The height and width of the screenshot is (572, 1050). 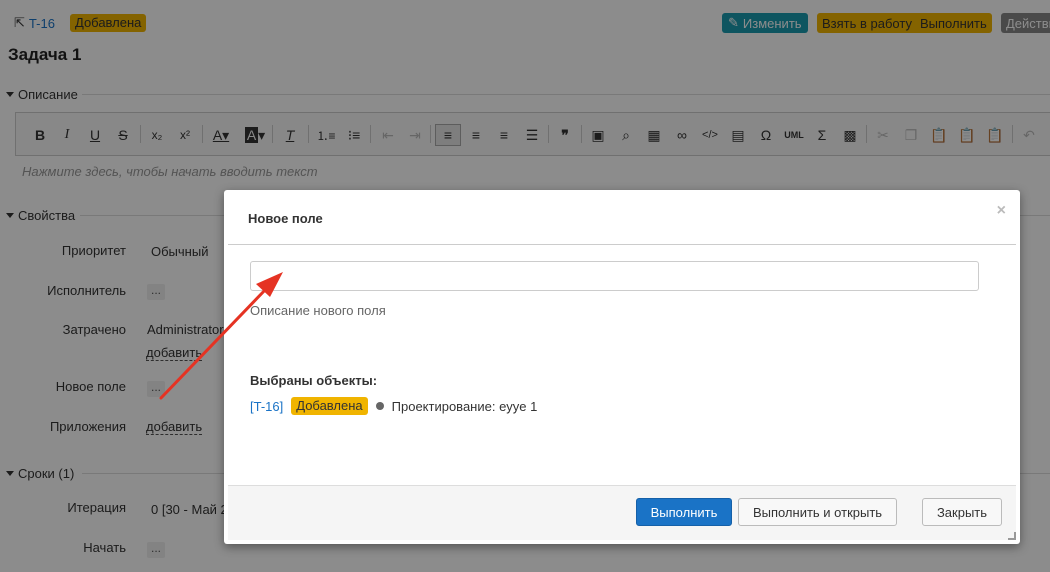 What do you see at coordinates (221, 336) in the screenshot?
I see `annotation-arrow-icon` at bounding box center [221, 336].